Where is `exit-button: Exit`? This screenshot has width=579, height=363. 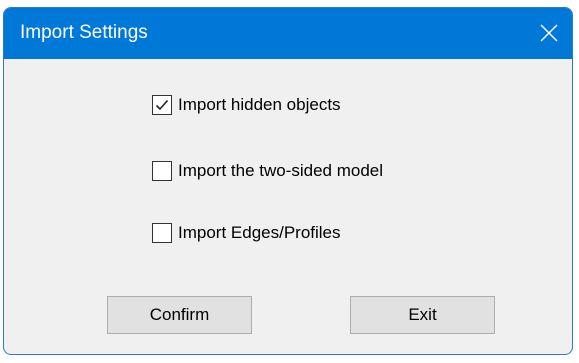
exit-button: Exit is located at coordinates (422, 315).